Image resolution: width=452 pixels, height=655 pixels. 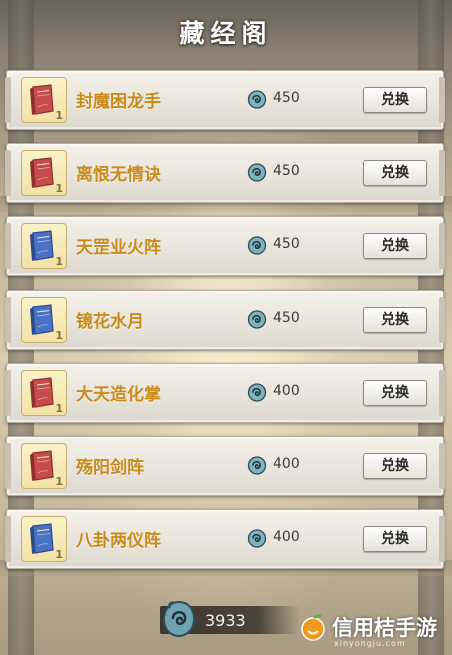 I want to click on balance-value: 3933, so click(x=225, y=620).